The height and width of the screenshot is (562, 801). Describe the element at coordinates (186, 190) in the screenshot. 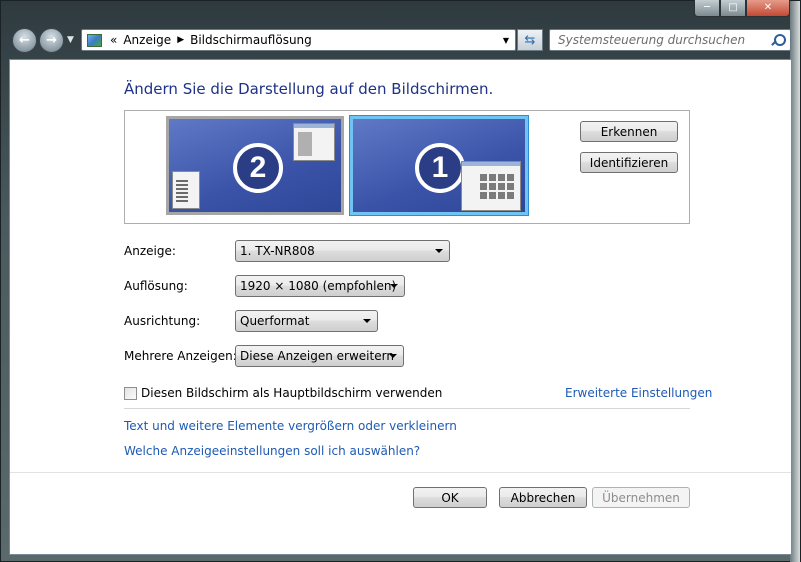

I see `mini-list-window-icon` at that location.